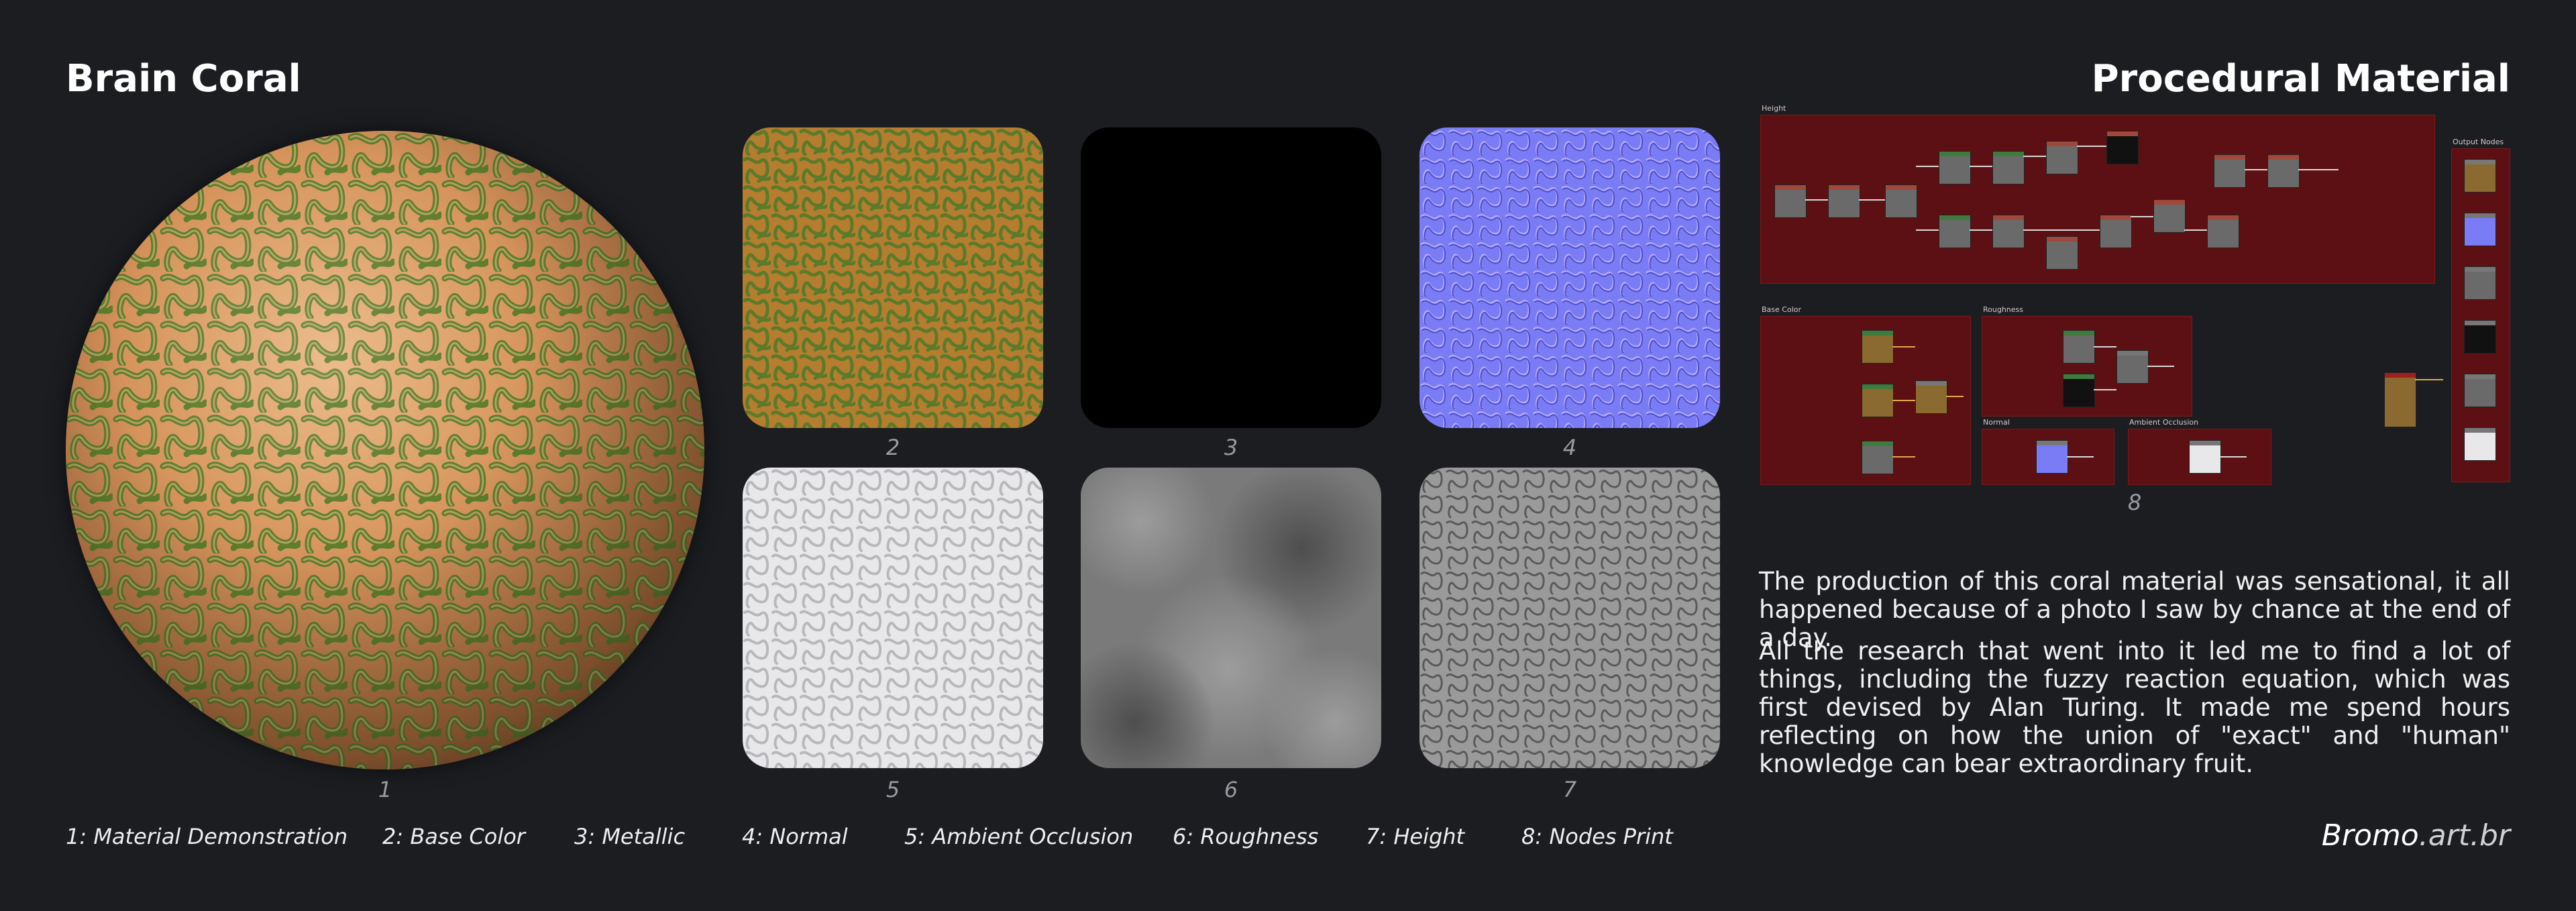  I want to click on base-color-panel-label: Base Color, so click(1782, 309).